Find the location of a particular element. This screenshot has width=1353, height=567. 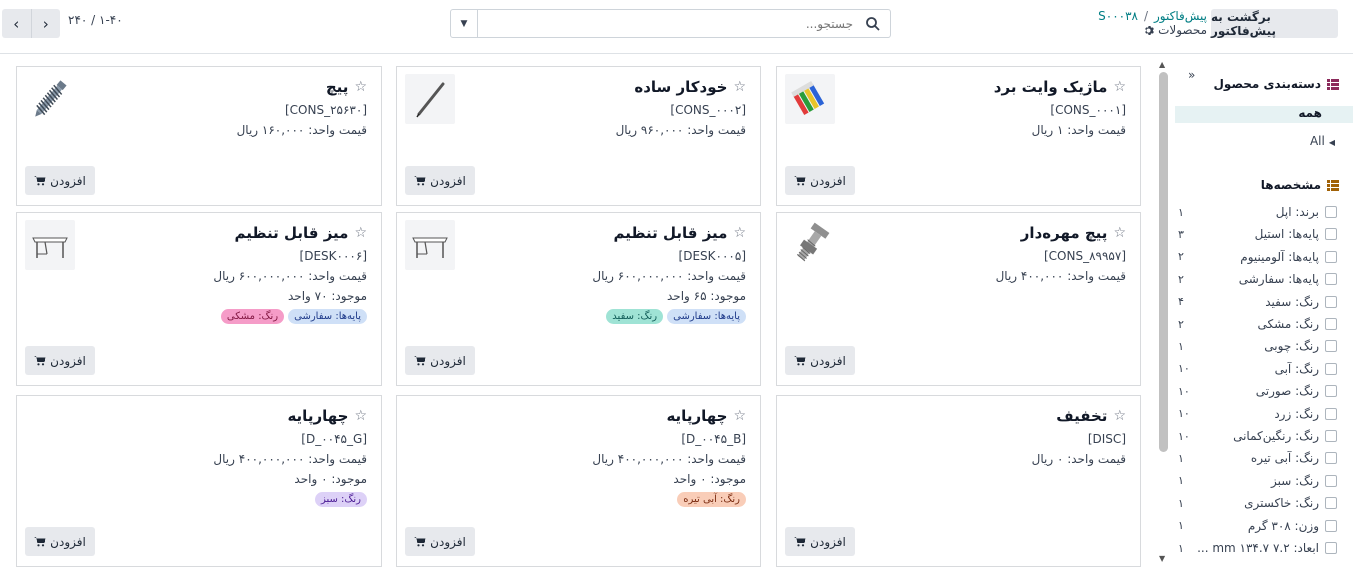

pager-next-button: › is located at coordinates (46, 23).